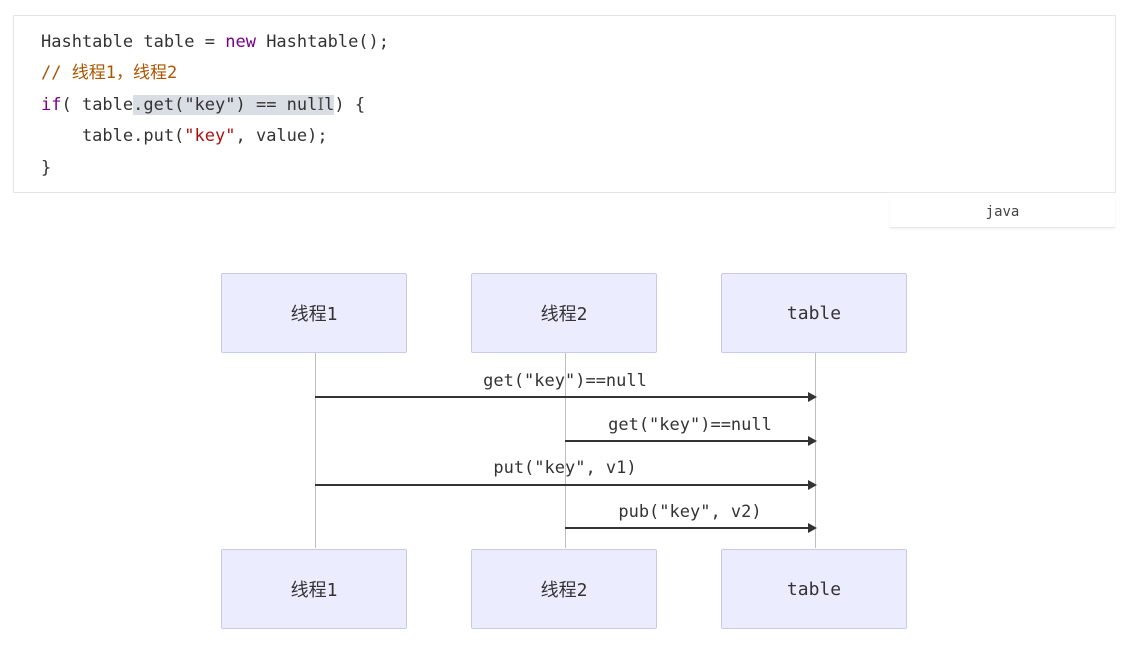 The width and height of the screenshot is (1124, 661). Describe the element at coordinates (314, 313) in the screenshot. I see `actor-top: 线程1` at that location.